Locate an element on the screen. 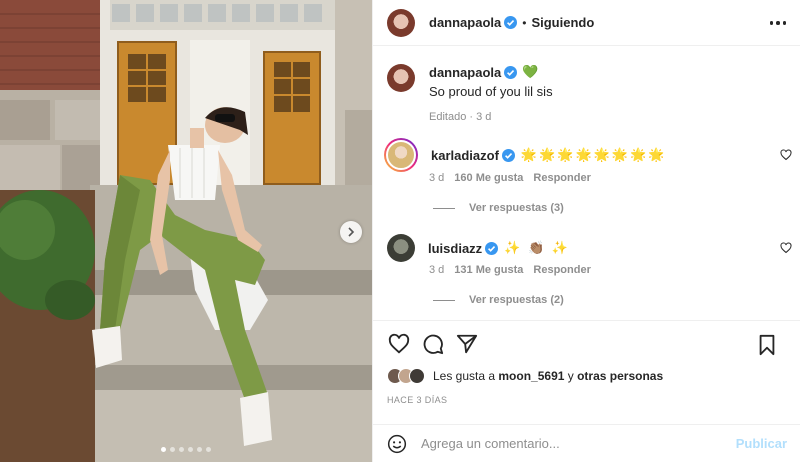  other-likers: otras personas is located at coordinates (620, 376).